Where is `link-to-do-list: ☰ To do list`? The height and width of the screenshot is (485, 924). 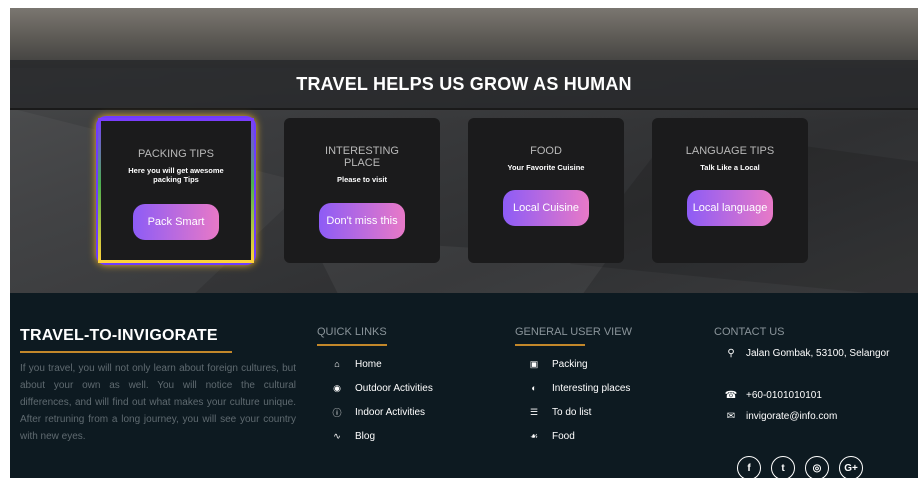 link-to-do-list: ☰ To do list is located at coordinates (616, 412).